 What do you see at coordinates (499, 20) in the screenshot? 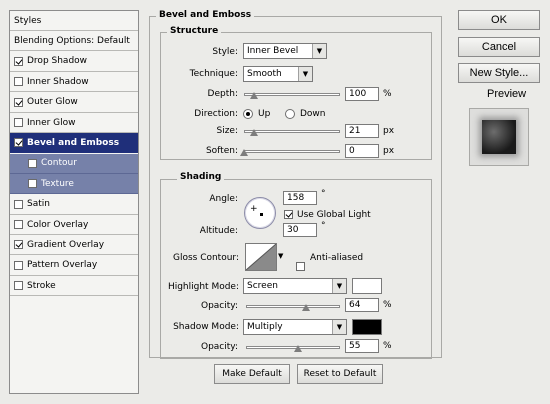
I see `ok-button: OK` at bounding box center [499, 20].